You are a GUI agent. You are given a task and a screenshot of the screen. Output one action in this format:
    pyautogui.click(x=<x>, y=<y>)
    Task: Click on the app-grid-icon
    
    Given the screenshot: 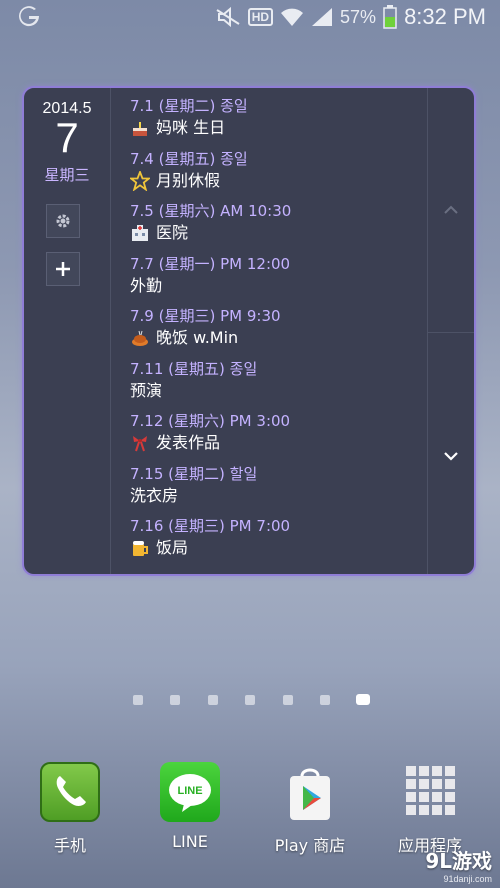 What is the action you would take?
    pyautogui.click(x=430, y=792)
    